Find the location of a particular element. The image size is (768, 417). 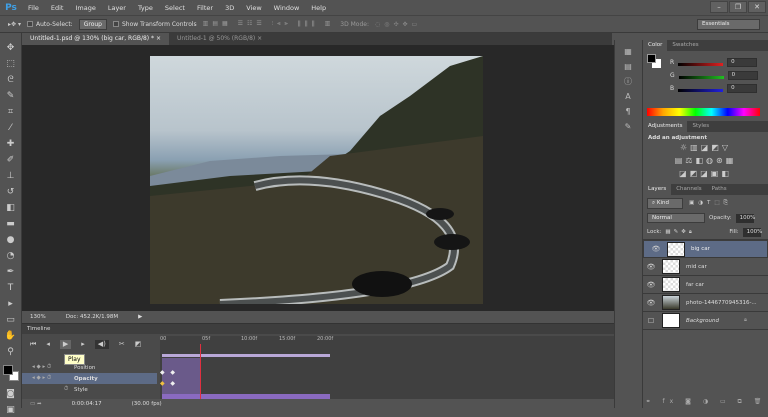

tab-paths: Paths is located at coordinates (719, 189).